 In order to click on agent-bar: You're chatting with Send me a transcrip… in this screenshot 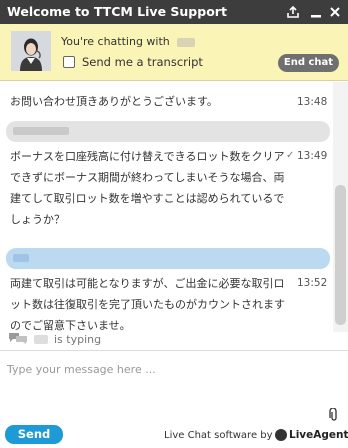, I will do `click(174, 52)`.